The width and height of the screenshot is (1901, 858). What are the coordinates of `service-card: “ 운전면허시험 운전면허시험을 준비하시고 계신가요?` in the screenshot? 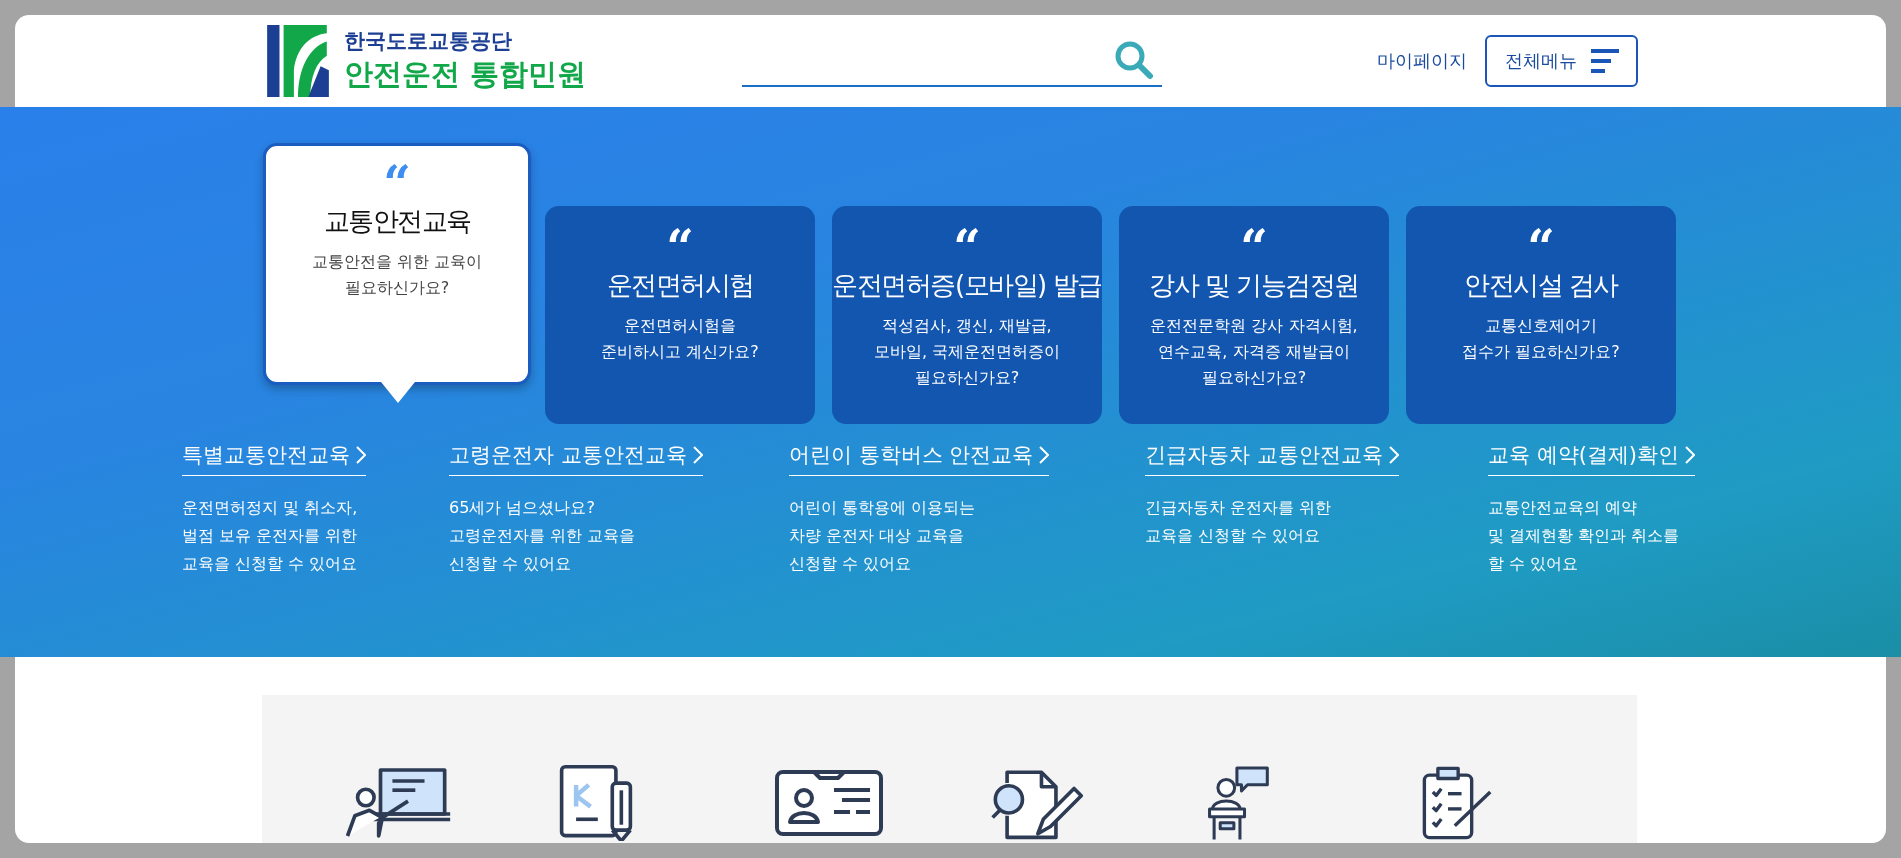 It's located at (680, 315).